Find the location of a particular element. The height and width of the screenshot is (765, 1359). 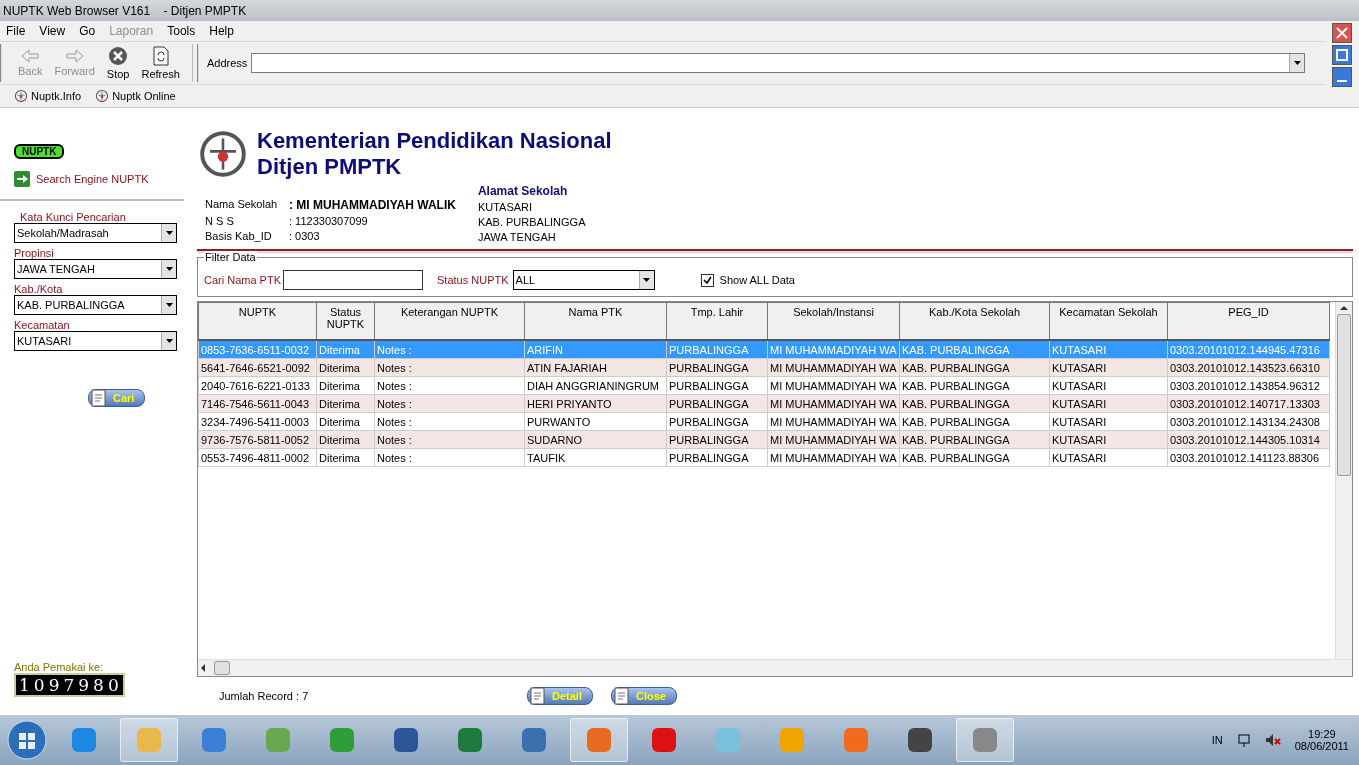

logo: NUPTK is located at coordinates (39, 151).